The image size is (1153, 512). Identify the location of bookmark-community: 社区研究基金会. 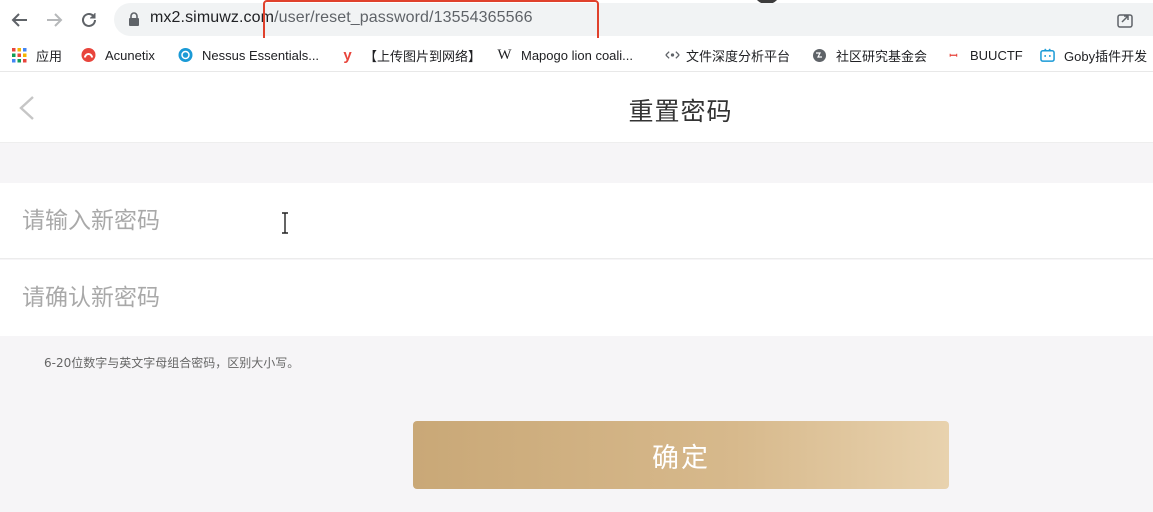
(869, 55).